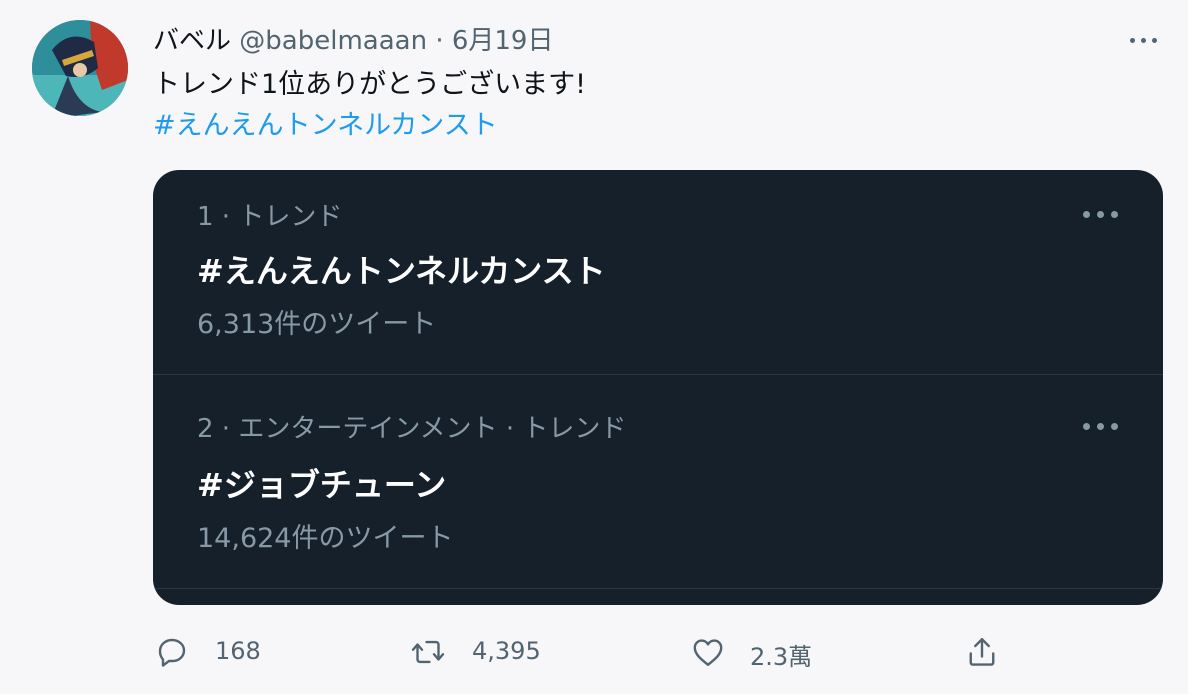 The image size is (1188, 694). I want to click on trend-title: #ジョブチューン, so click(322, 485).